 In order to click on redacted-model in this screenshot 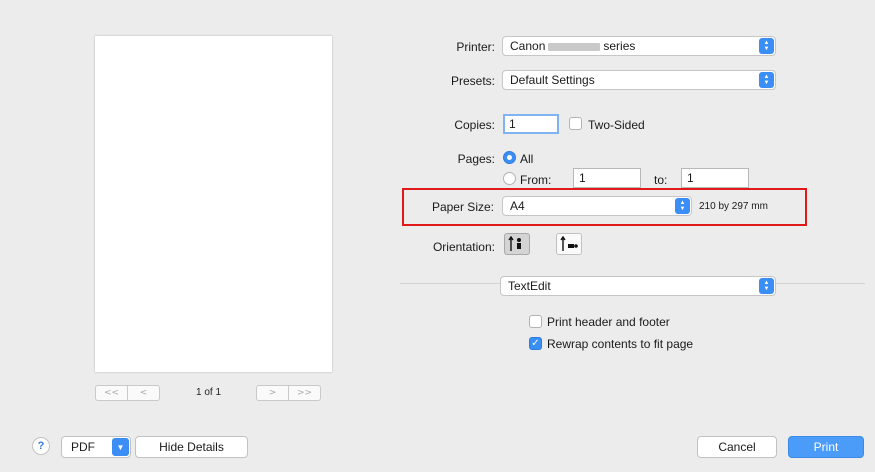, I will do `click(574, 46)`.